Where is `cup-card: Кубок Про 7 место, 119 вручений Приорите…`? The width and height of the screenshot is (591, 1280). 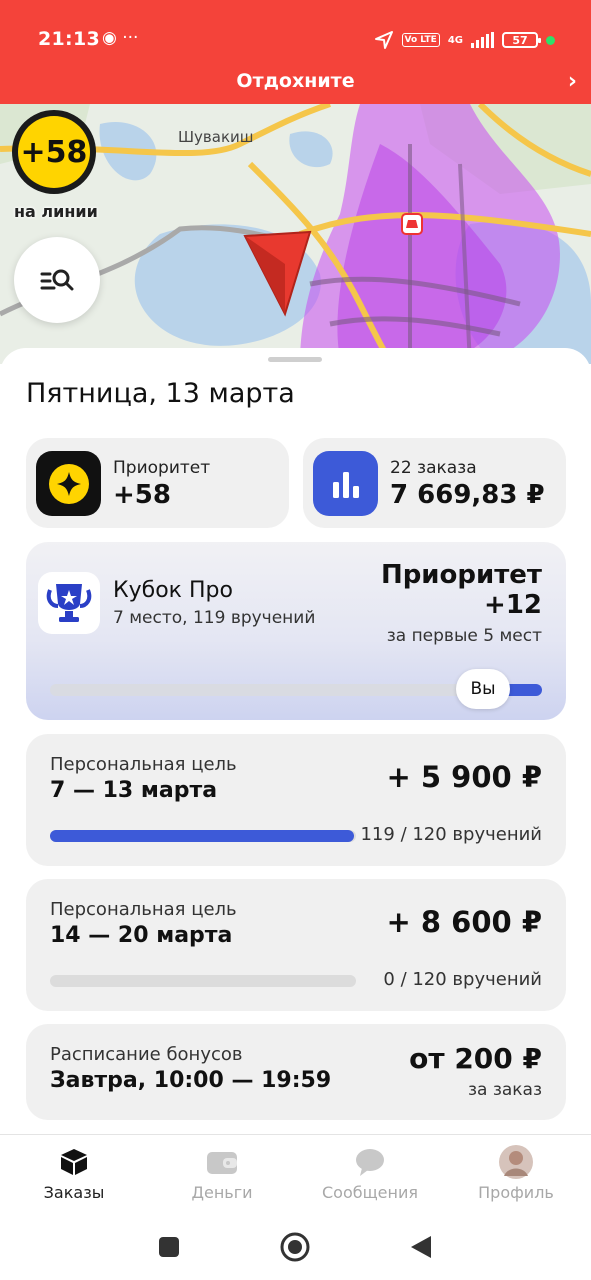
cup-card: Кубок Про 7 место, 119 вручений Приорите… is located at coordinates (296, 631).